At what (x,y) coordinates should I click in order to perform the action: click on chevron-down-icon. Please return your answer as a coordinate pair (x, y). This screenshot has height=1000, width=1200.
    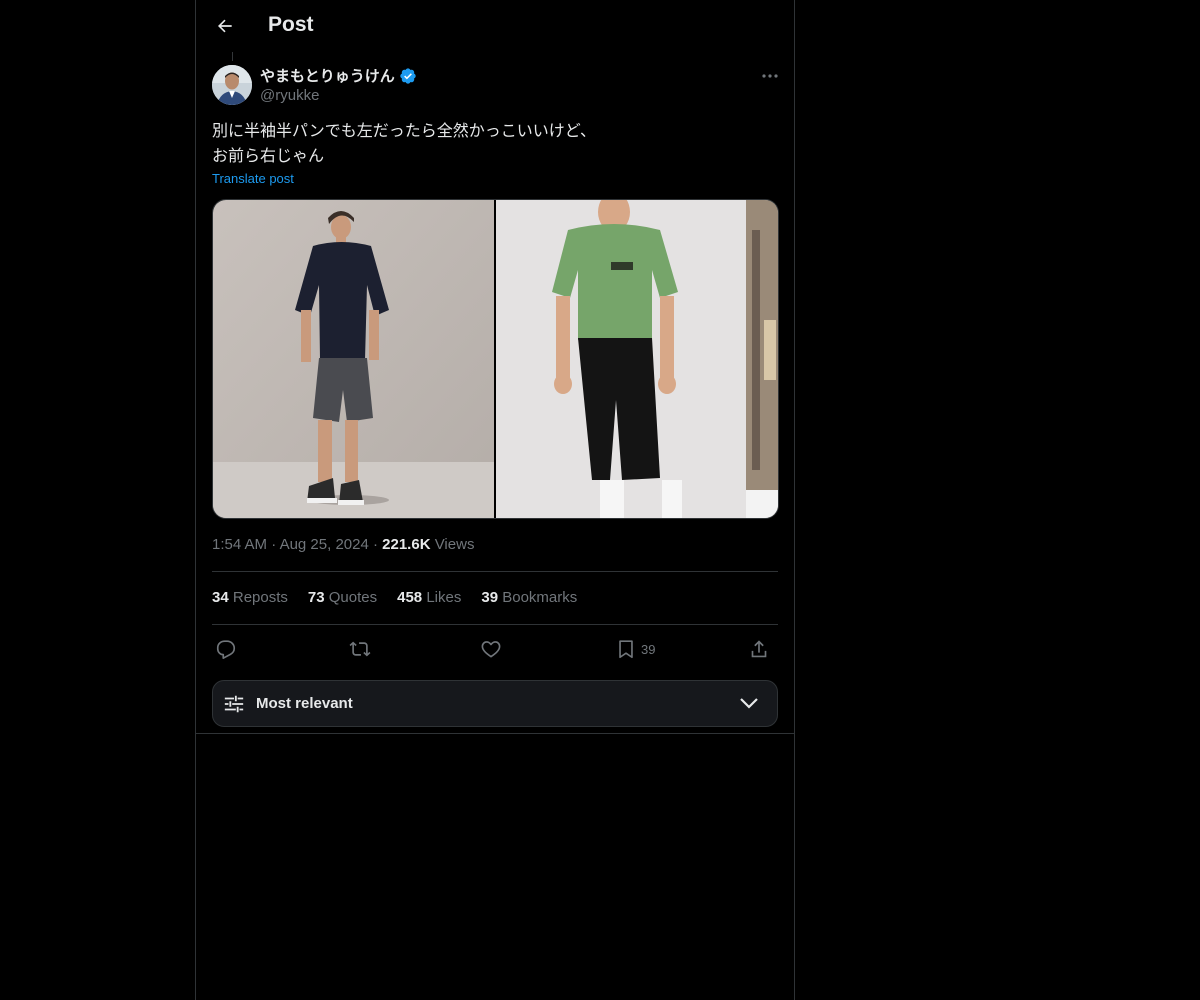
    Looking at the image, I should click on (749, 703).